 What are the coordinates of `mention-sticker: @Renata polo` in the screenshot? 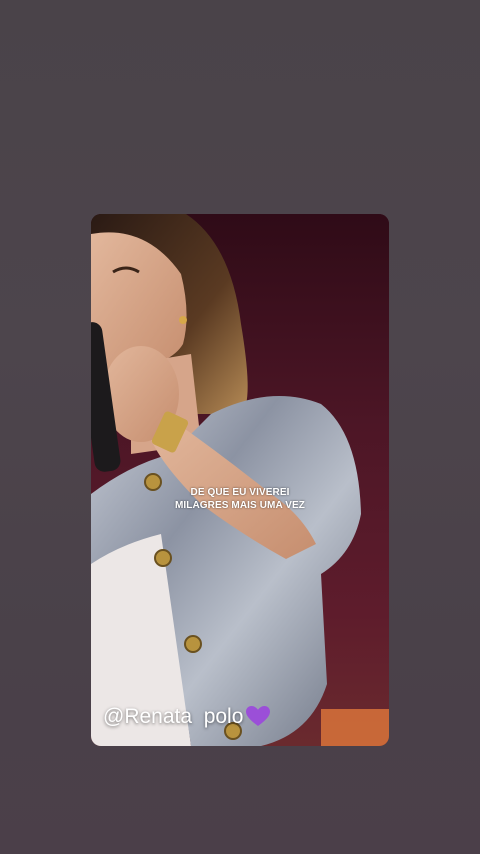 It's located at (187, 717).